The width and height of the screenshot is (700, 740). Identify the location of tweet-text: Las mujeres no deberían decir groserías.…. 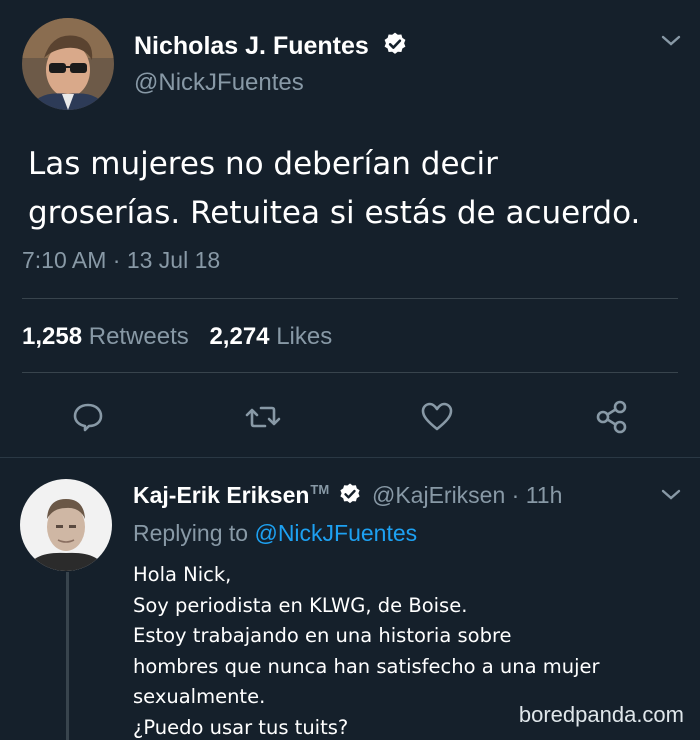
(358, 189).